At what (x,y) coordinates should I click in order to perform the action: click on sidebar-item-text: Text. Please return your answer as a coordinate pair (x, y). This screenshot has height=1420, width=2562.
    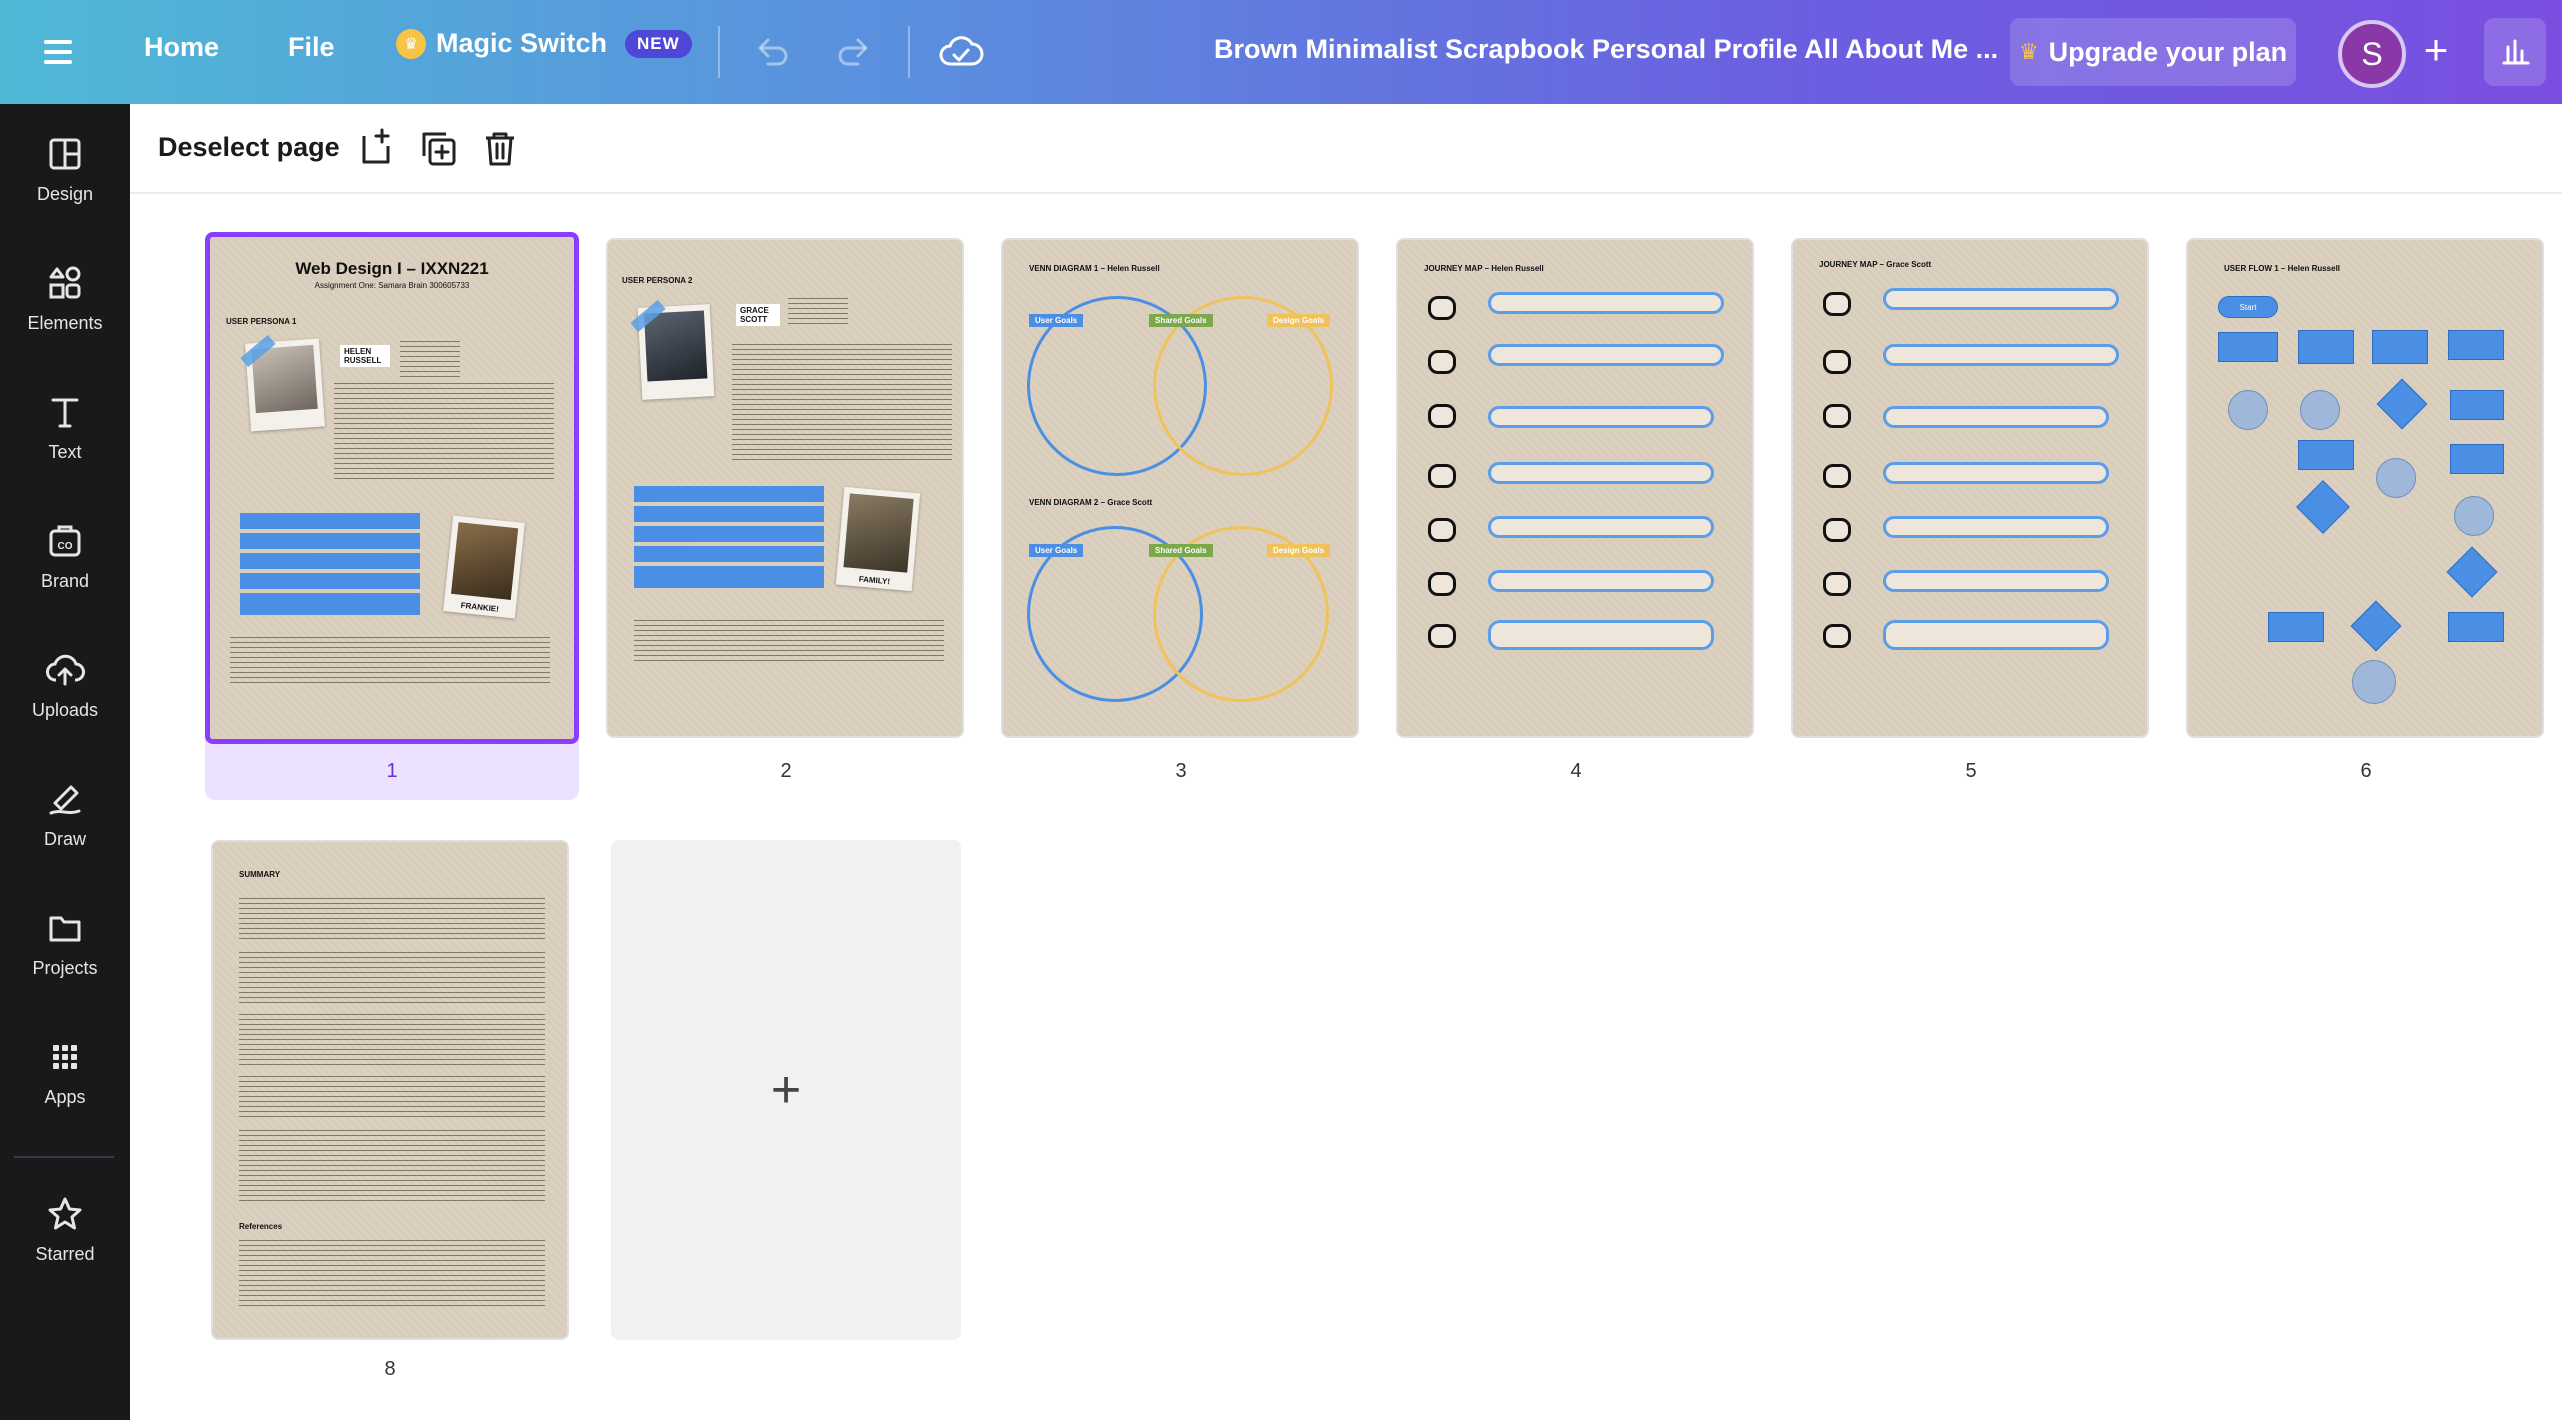
    Looking at the image, I should click on (65, 439).